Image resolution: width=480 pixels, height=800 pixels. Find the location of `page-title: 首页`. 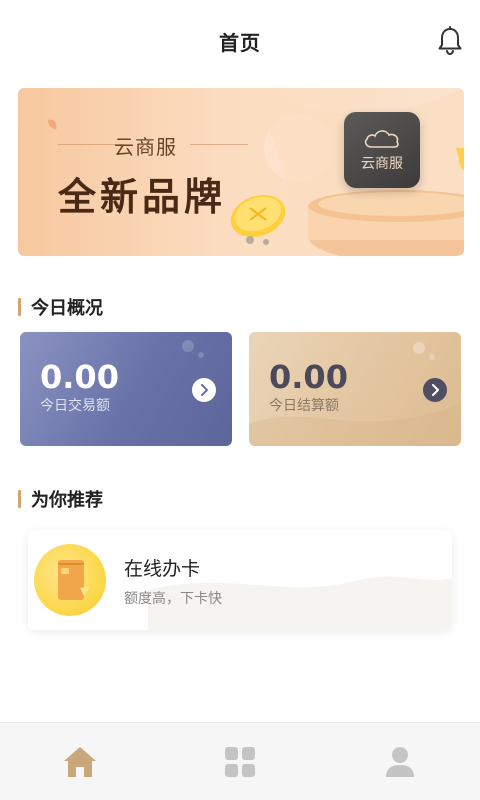

page-title: 首页 is located at coordinates (240, 42).